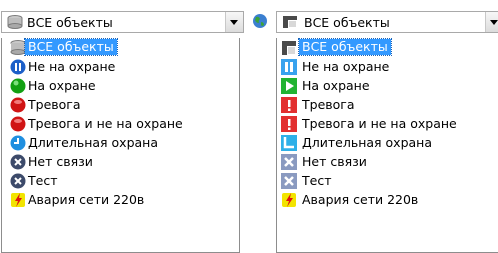 This screenshot has width=498, height=253. What do you see at coordinates (18, 67) in the screenshot?
I see `pause-circle-blue-icon` at bounding box center [18, 67].